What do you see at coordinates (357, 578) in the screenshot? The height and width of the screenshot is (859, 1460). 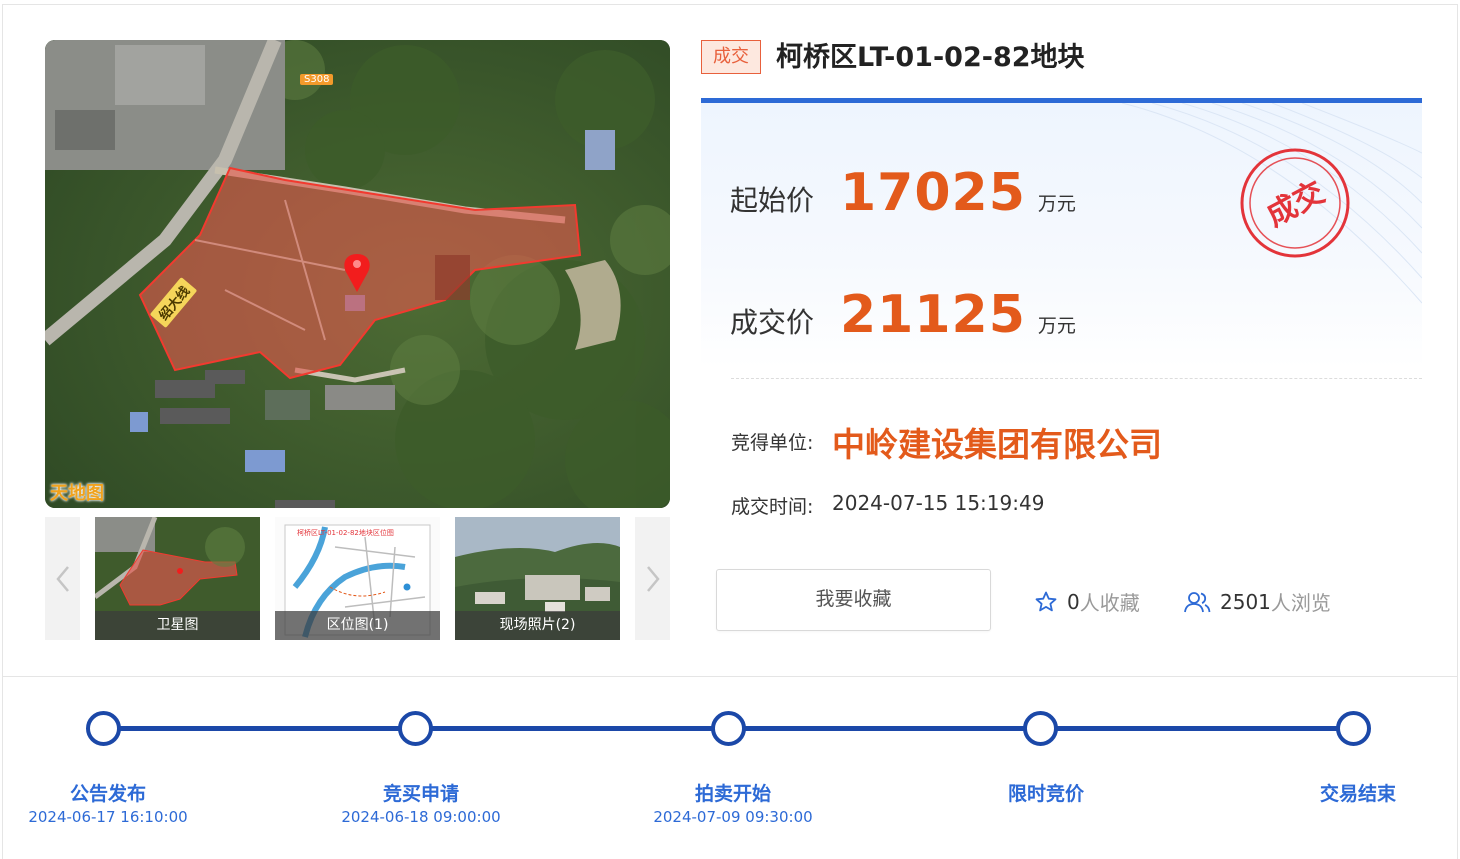 I see `thumbnail-location-map: 柯桥区LT-01-02-82地块区位图 区位图(1)` at bounding box center [357, 578].